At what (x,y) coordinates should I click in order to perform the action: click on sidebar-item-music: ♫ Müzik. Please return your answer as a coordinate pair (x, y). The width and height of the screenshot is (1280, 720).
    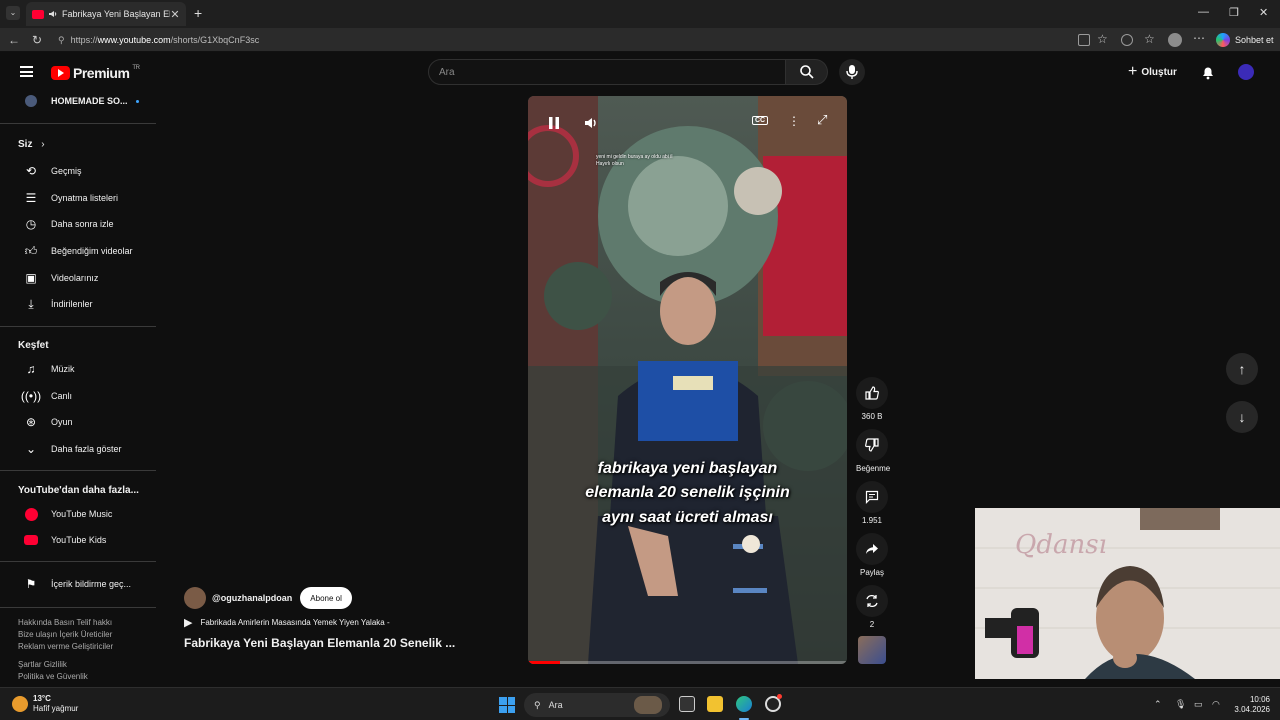
    Looking at the image, I should click on (78, 369).